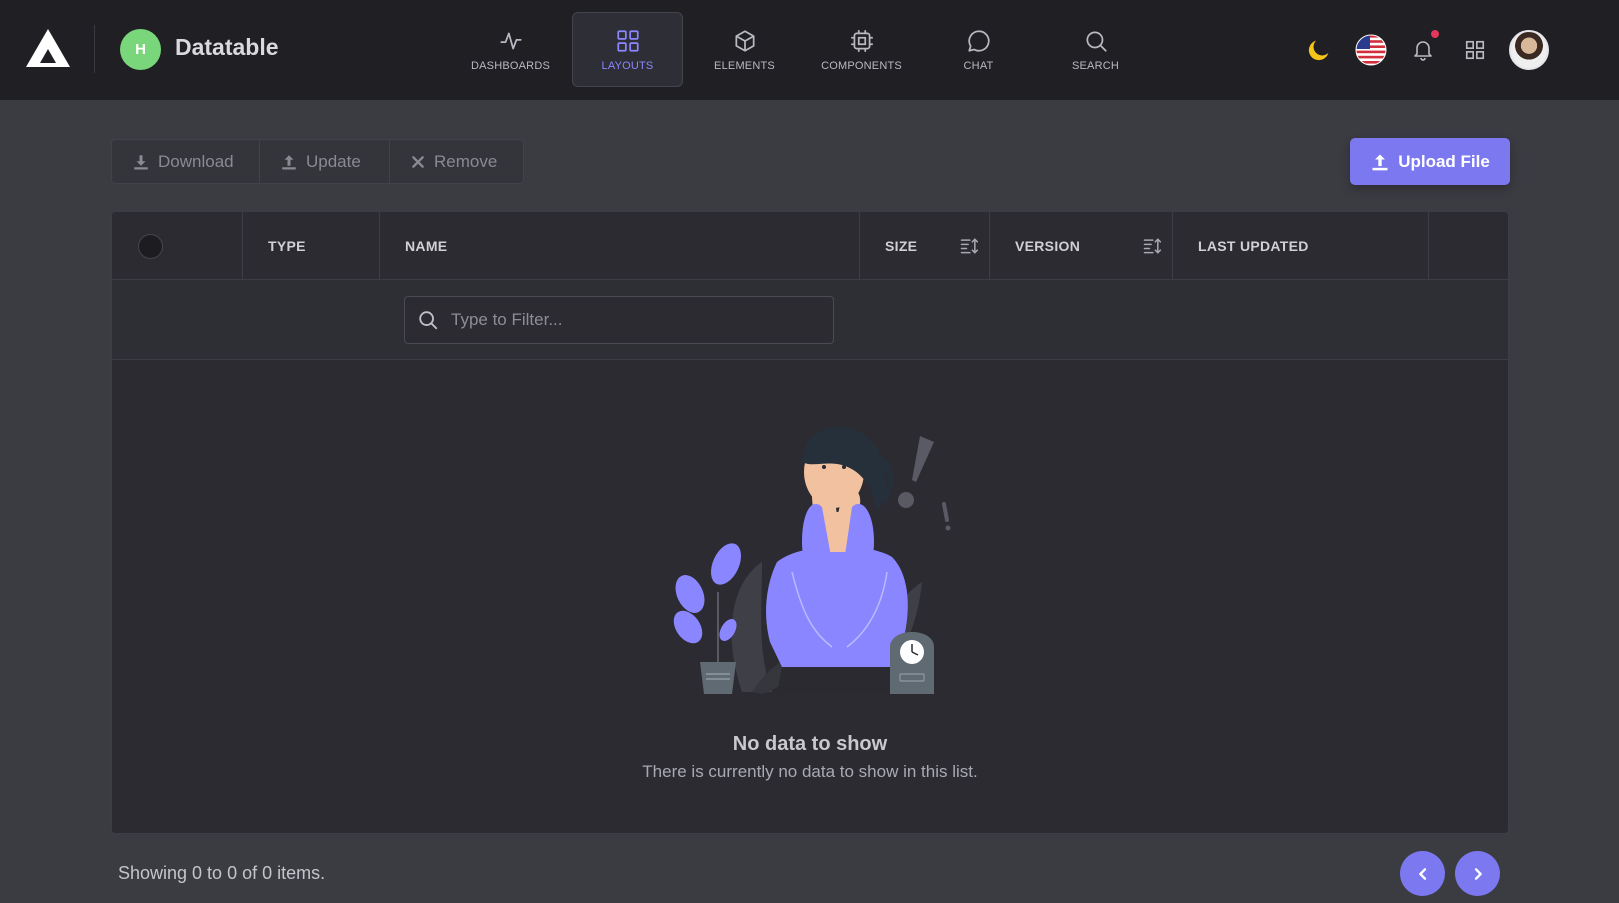 This screenshot has width=1619, height=903. Describe the element at coordinates (418, 161) in the screenshot. I see `close-icon` at that location.